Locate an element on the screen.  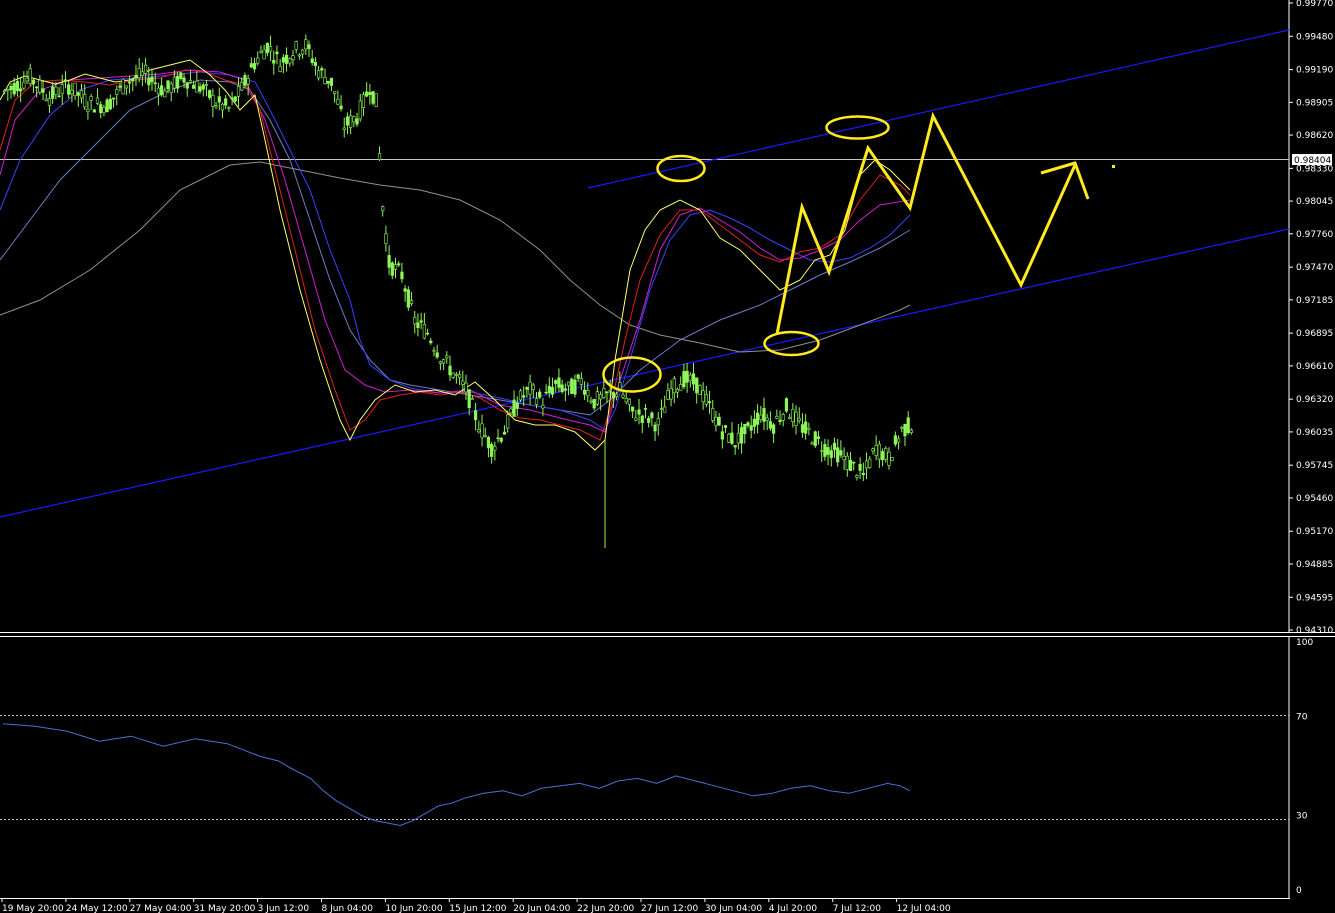
time-tick-label: 27 May 04:00 is located at coordinates (161, 908).